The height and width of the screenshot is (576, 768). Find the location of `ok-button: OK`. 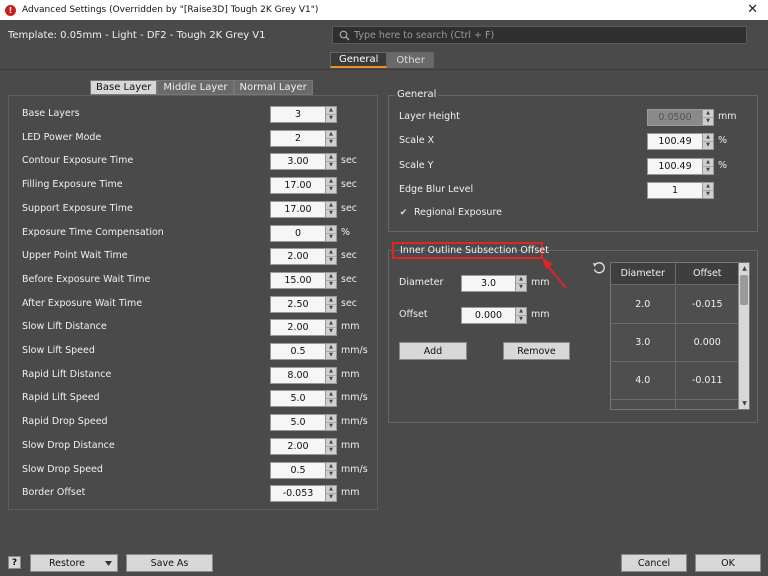

ok-button: OK is located at coordinates (728, 563).